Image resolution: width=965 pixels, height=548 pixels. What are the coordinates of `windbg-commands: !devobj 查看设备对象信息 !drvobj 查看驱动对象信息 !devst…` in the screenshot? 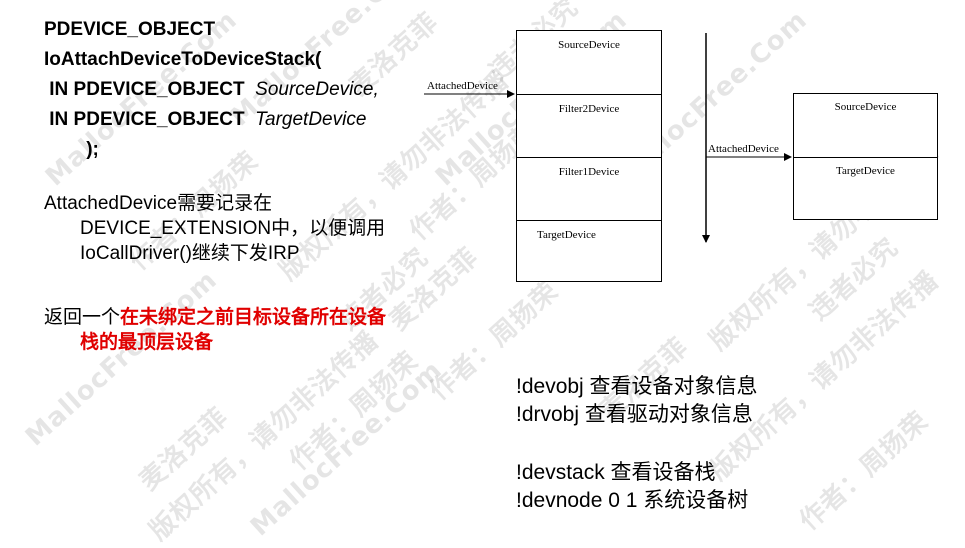 It's located at (637, 444).